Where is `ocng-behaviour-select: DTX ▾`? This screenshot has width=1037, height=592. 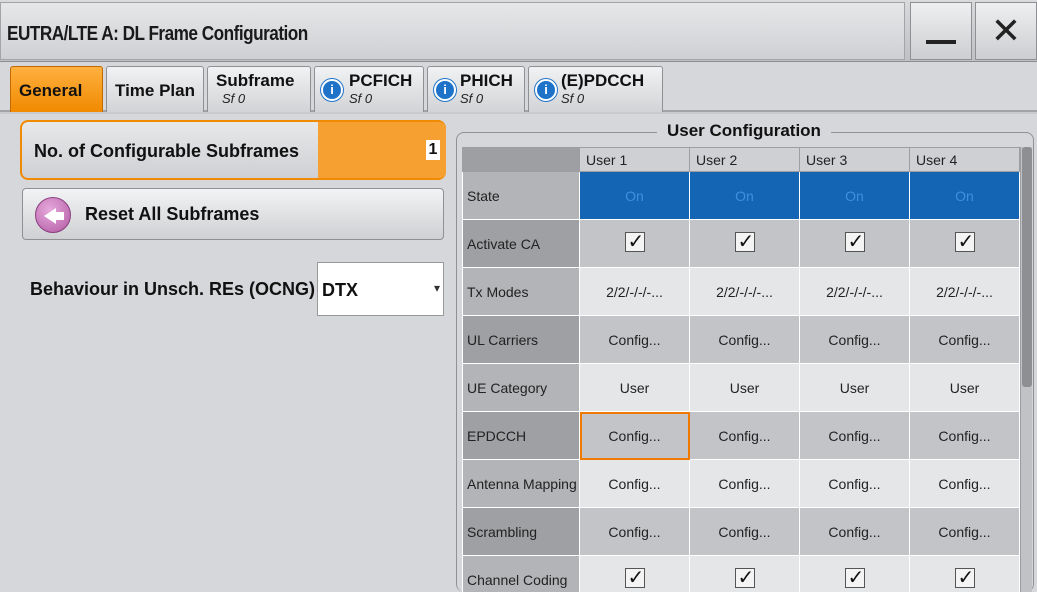
ocng-behaviour-select: DTX ▾ is located at coordinates (380, 289).